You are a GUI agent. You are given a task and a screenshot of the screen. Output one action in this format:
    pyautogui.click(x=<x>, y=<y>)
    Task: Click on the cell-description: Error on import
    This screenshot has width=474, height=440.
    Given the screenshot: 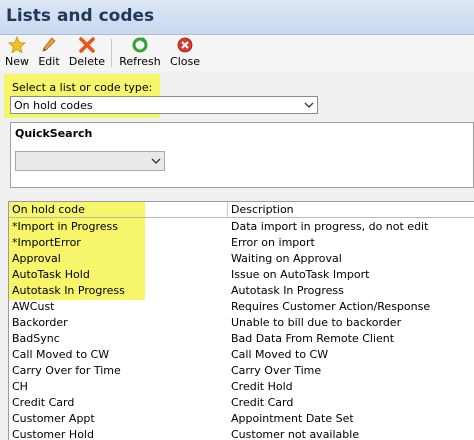 What is the action you would take?
    pyautogui.click(x=273, y=242)
    